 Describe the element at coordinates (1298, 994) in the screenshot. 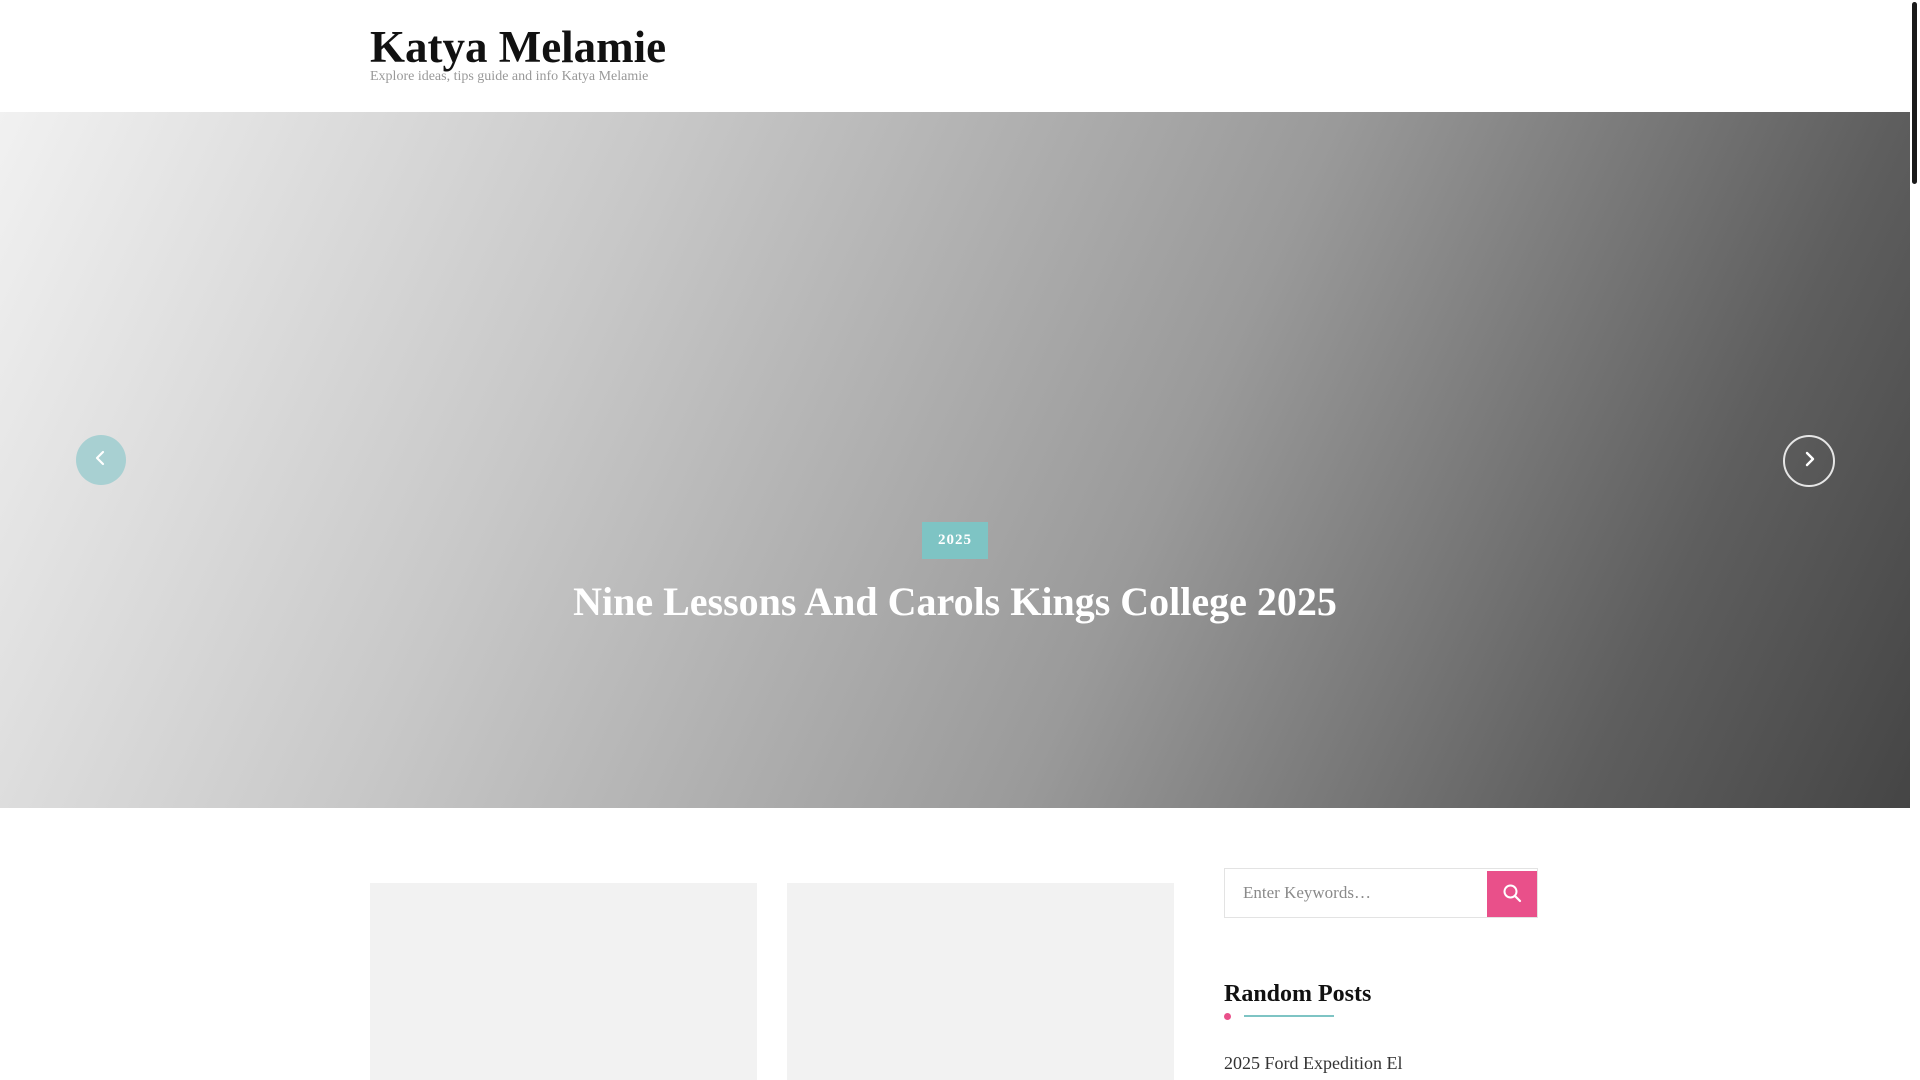

I see `random-posts-title: Random Posts` at that location.